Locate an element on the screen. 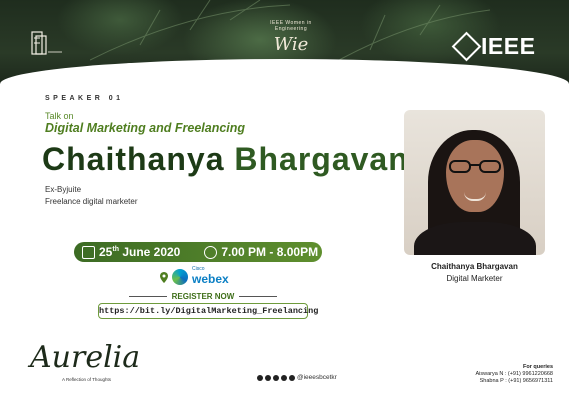 The height and width of the screenshot is (404, 569). speaker-last-name: Bhargavan is located at coordinates (321, 159).